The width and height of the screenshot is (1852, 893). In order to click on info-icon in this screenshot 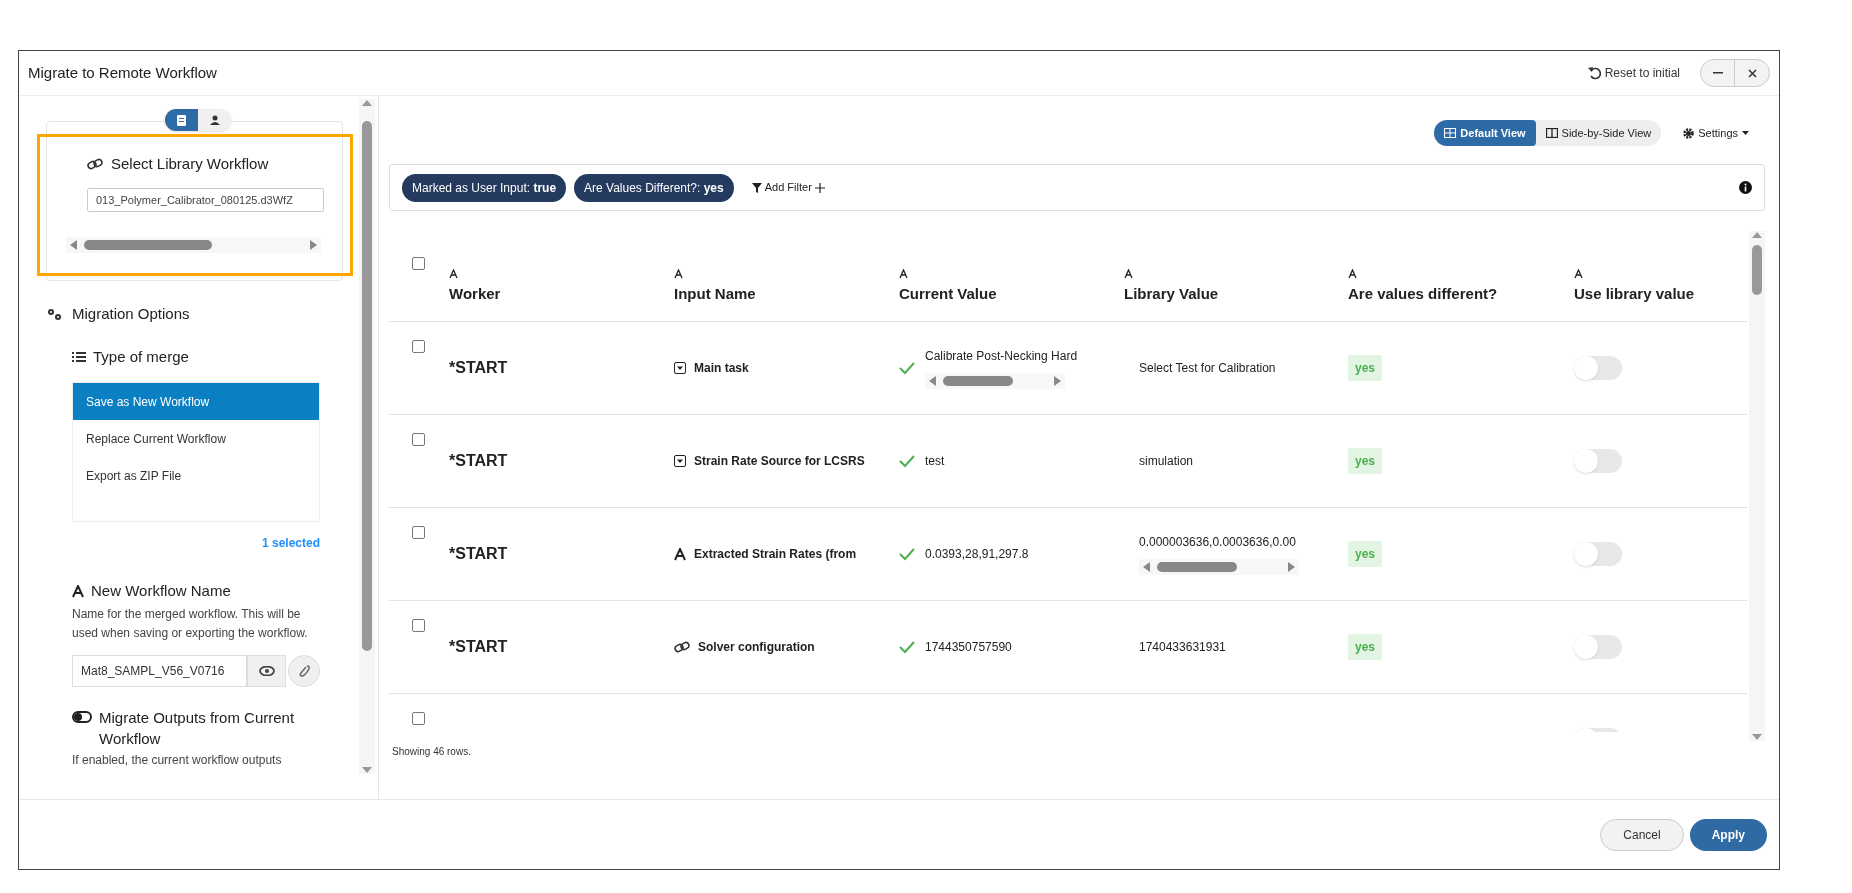, I will do `click(1745, 187)`.